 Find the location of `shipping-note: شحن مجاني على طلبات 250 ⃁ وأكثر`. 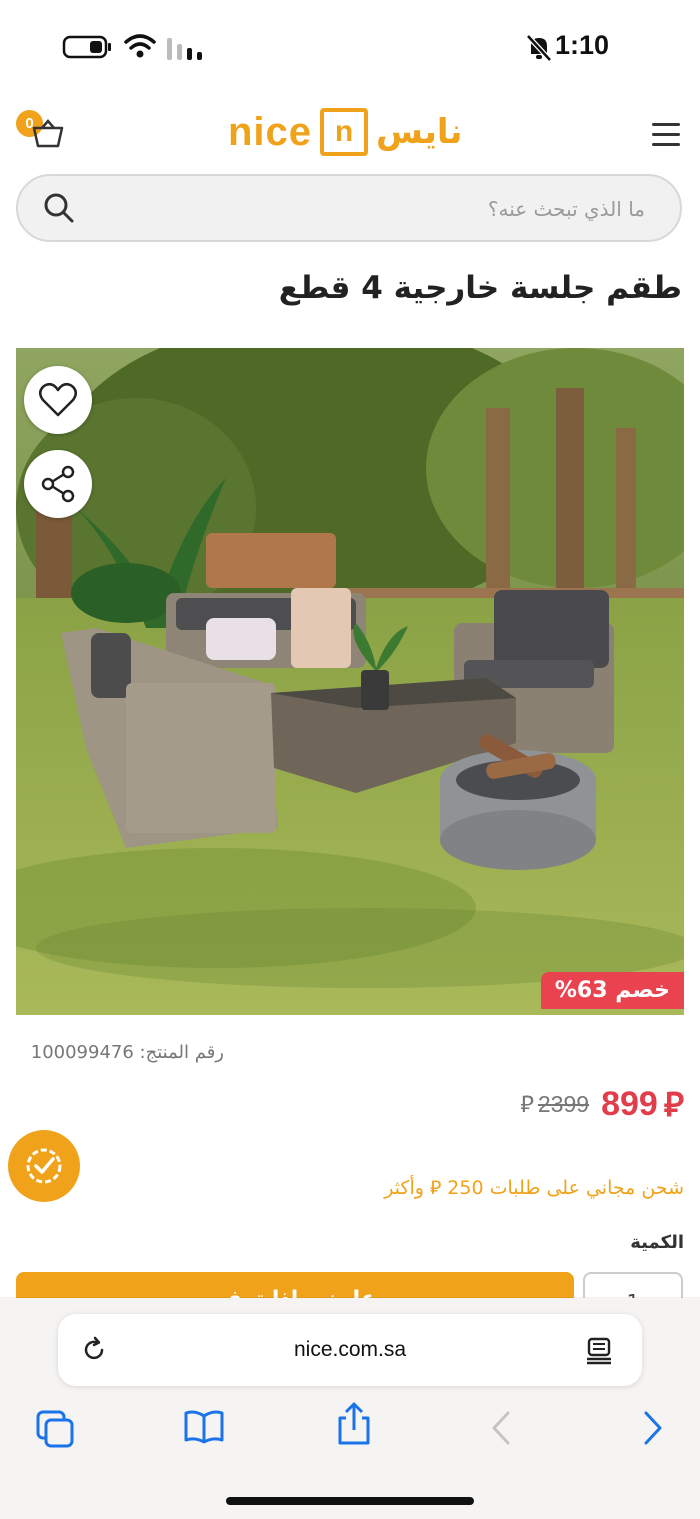

shipping-note: شحن مجاني على طلبات 250 ⃁ وأكثر is located at coordinates (534, 1188).